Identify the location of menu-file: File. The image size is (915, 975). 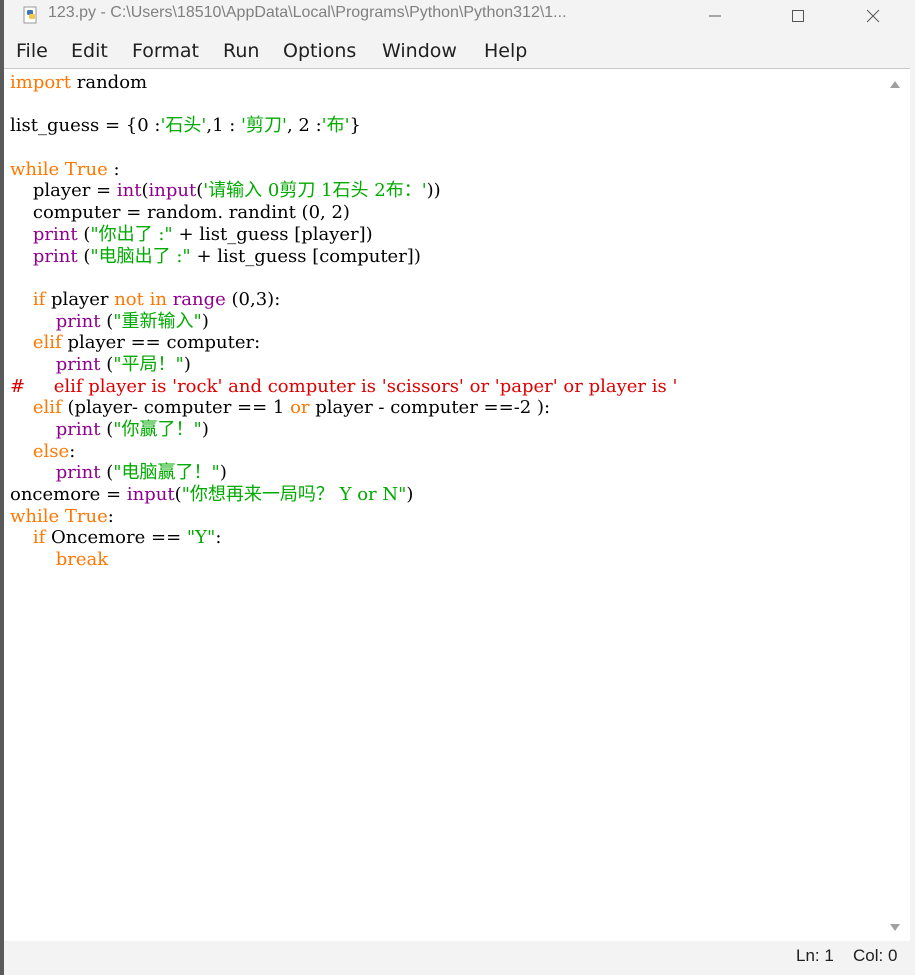
(32, 51).